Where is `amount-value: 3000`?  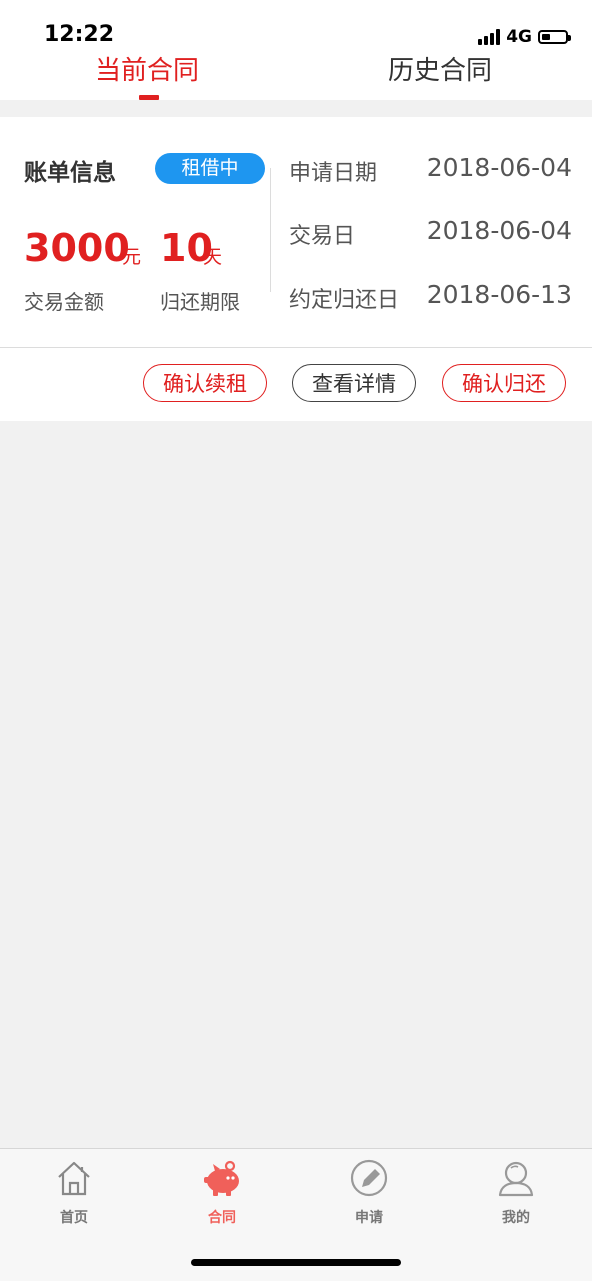
amount-value: 3000 is located at coordinates (77, 248).